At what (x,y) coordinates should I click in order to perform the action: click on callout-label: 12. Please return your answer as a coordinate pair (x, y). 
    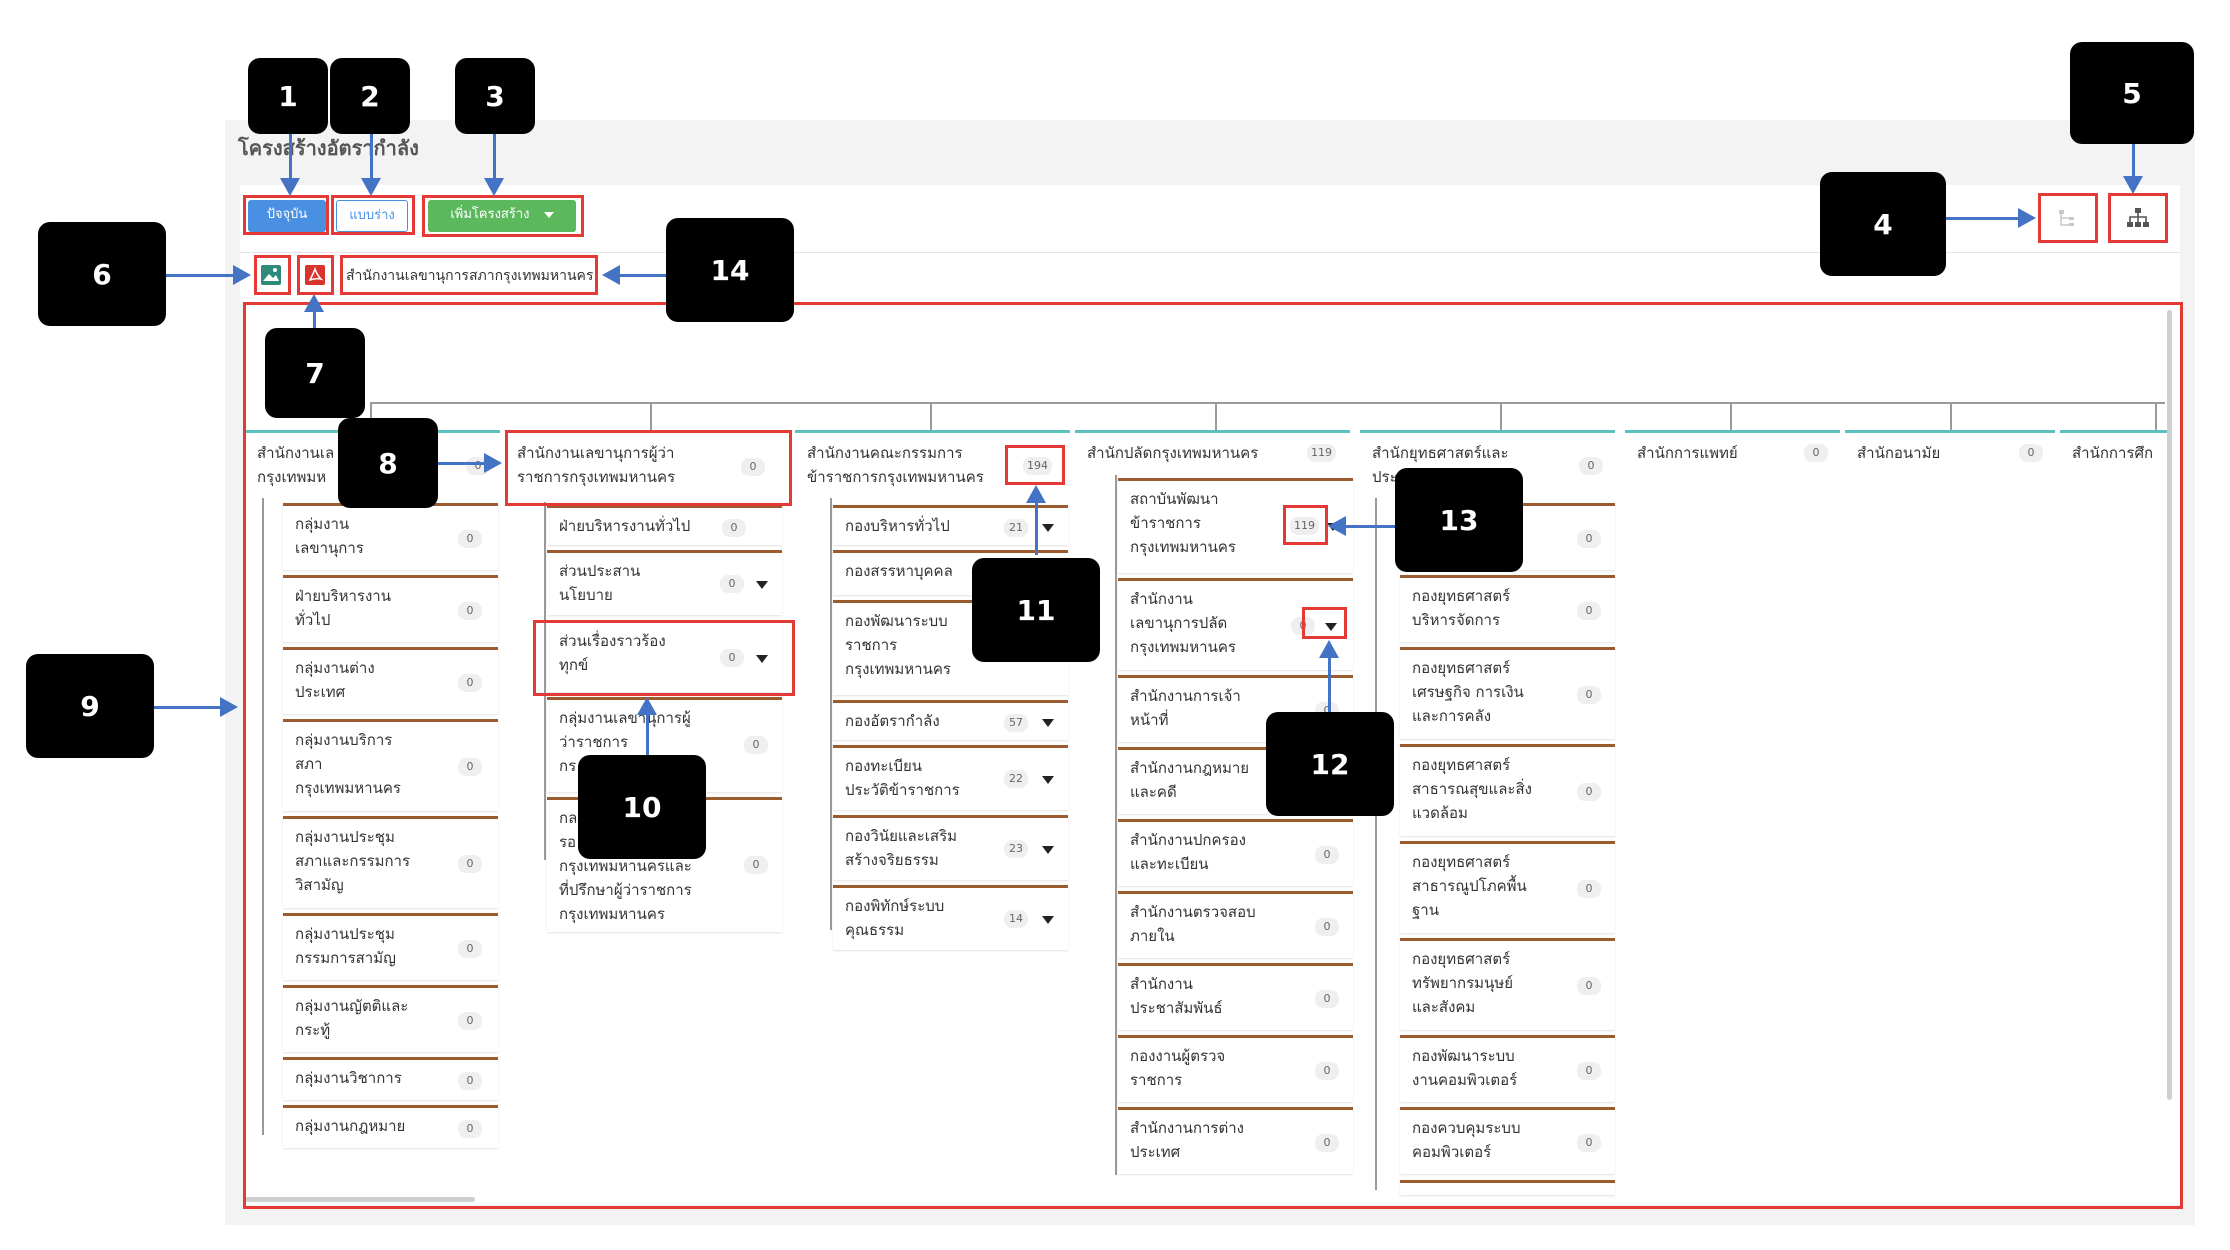
    Looking at the image, I should click on (1330, 764).